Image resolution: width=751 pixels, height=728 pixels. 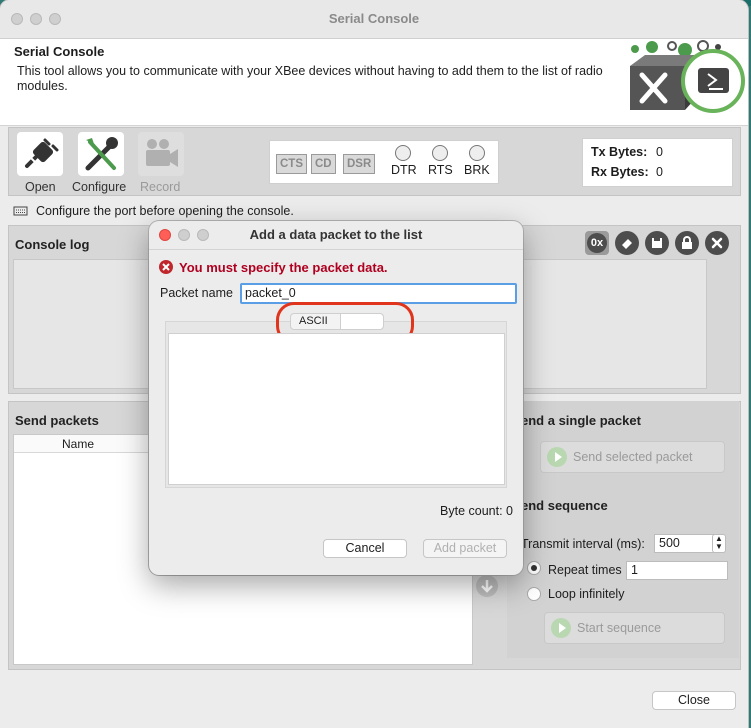 What do you see at coordinates (477, 153) in the screenshot?
I see `brk-toggle` at bounding box center [477, 153].